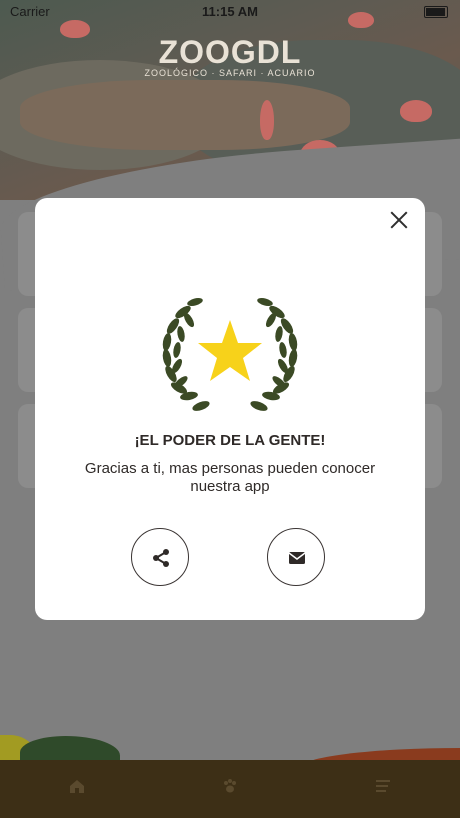 This screenshot has width=460, height=818. I want to click on email-icon, so click(297, 558).